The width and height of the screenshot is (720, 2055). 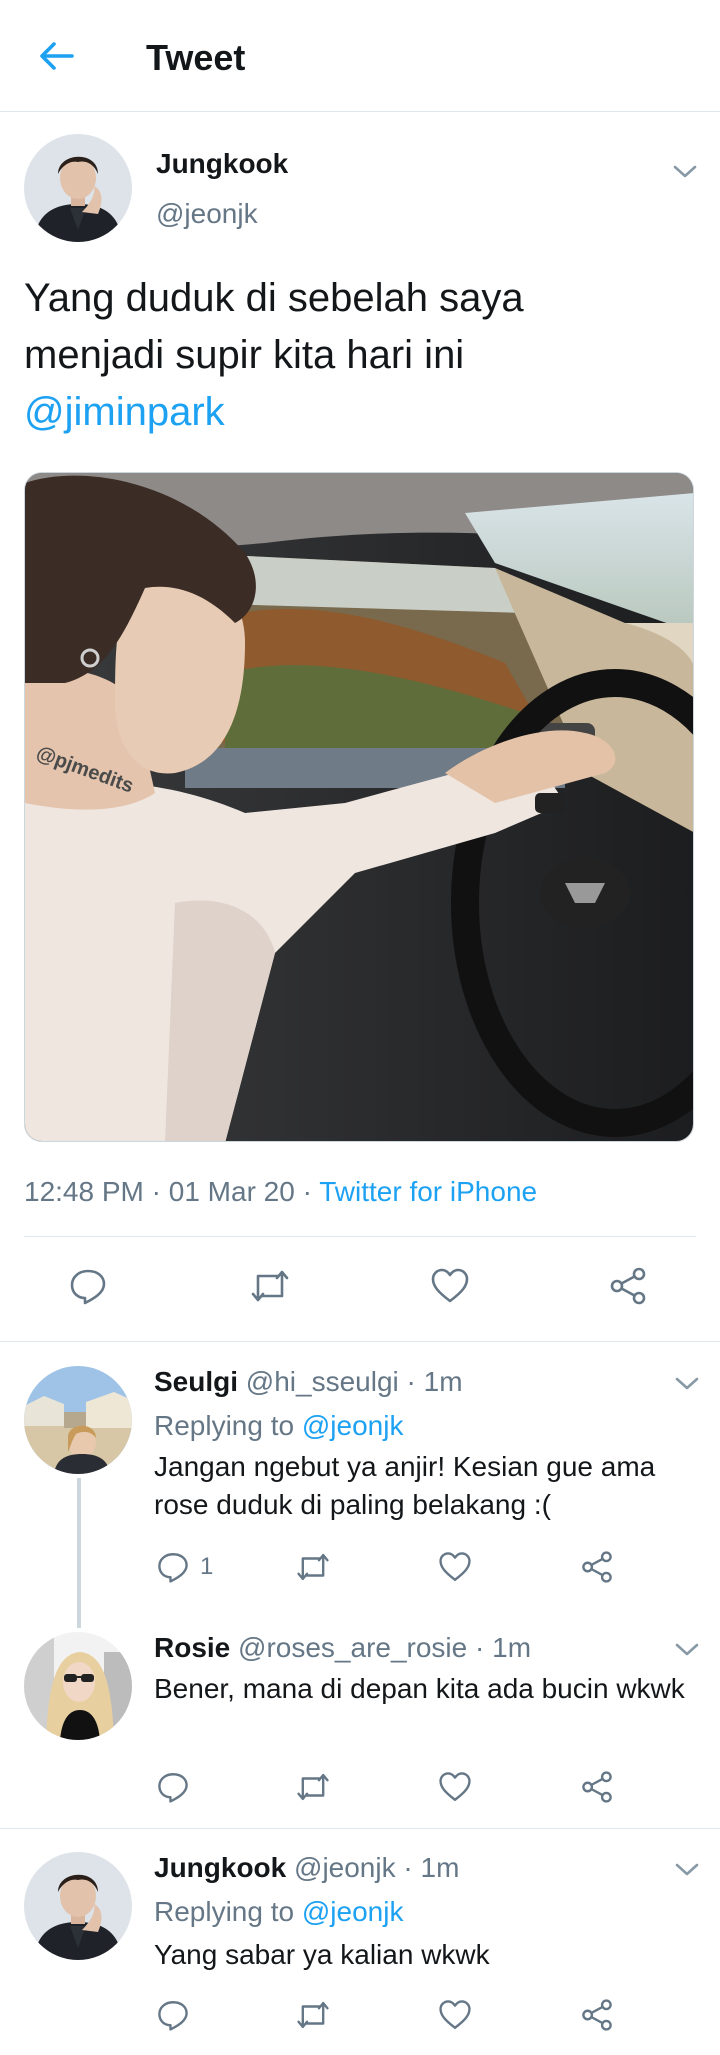 I want to click on reply-text: Yang sabar ya kalian wkwk, so click(x=322, y=1954).